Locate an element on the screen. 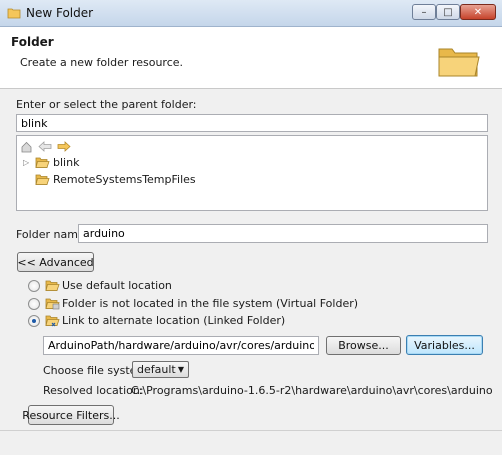  link-folder-icon is located at coordinates (52, 321).